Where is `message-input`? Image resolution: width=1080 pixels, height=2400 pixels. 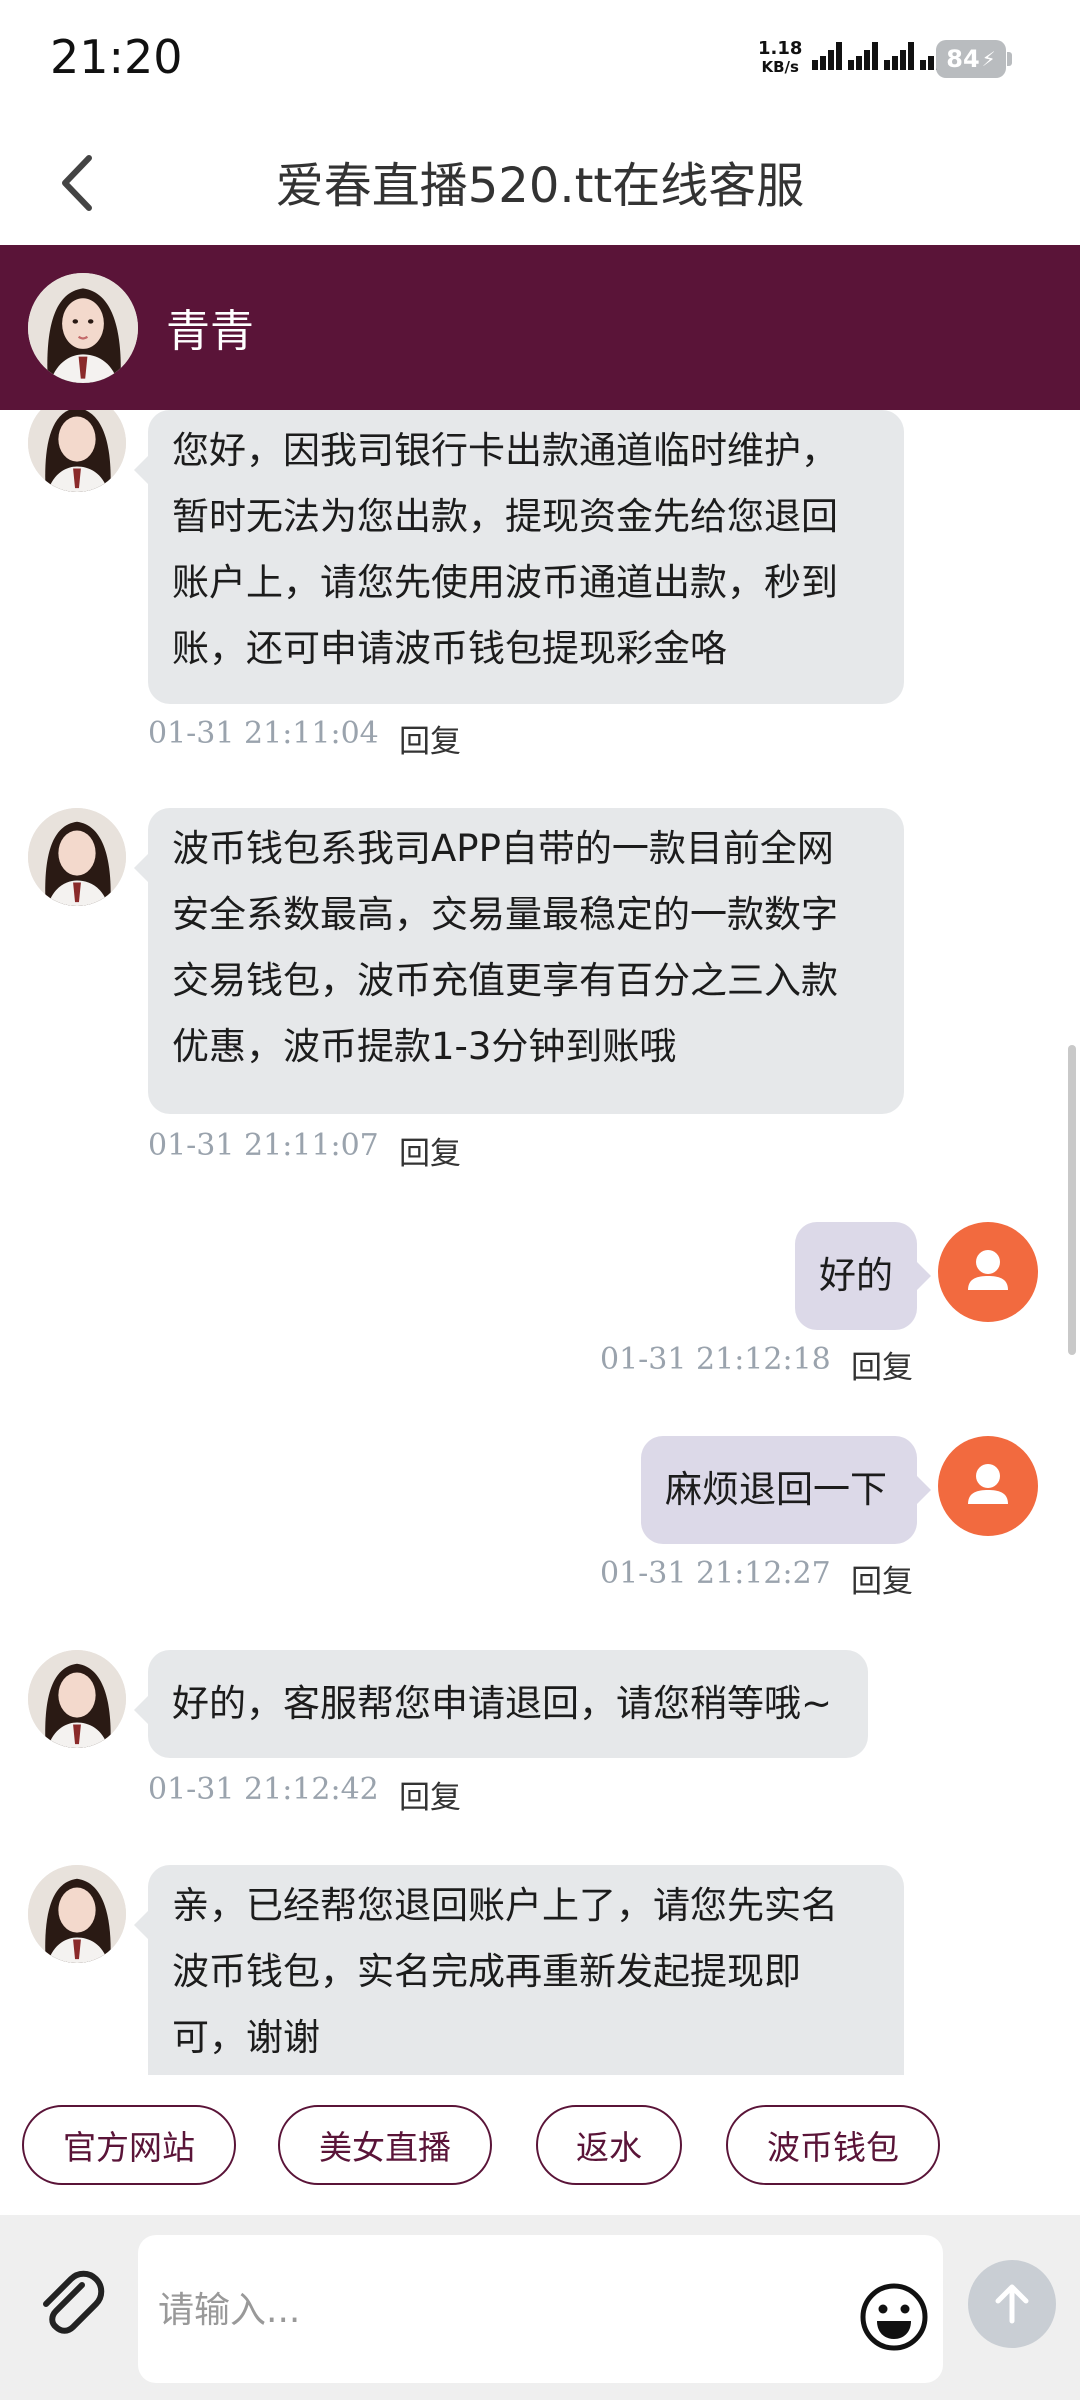
message-input is located at coordinates (468, 2310).